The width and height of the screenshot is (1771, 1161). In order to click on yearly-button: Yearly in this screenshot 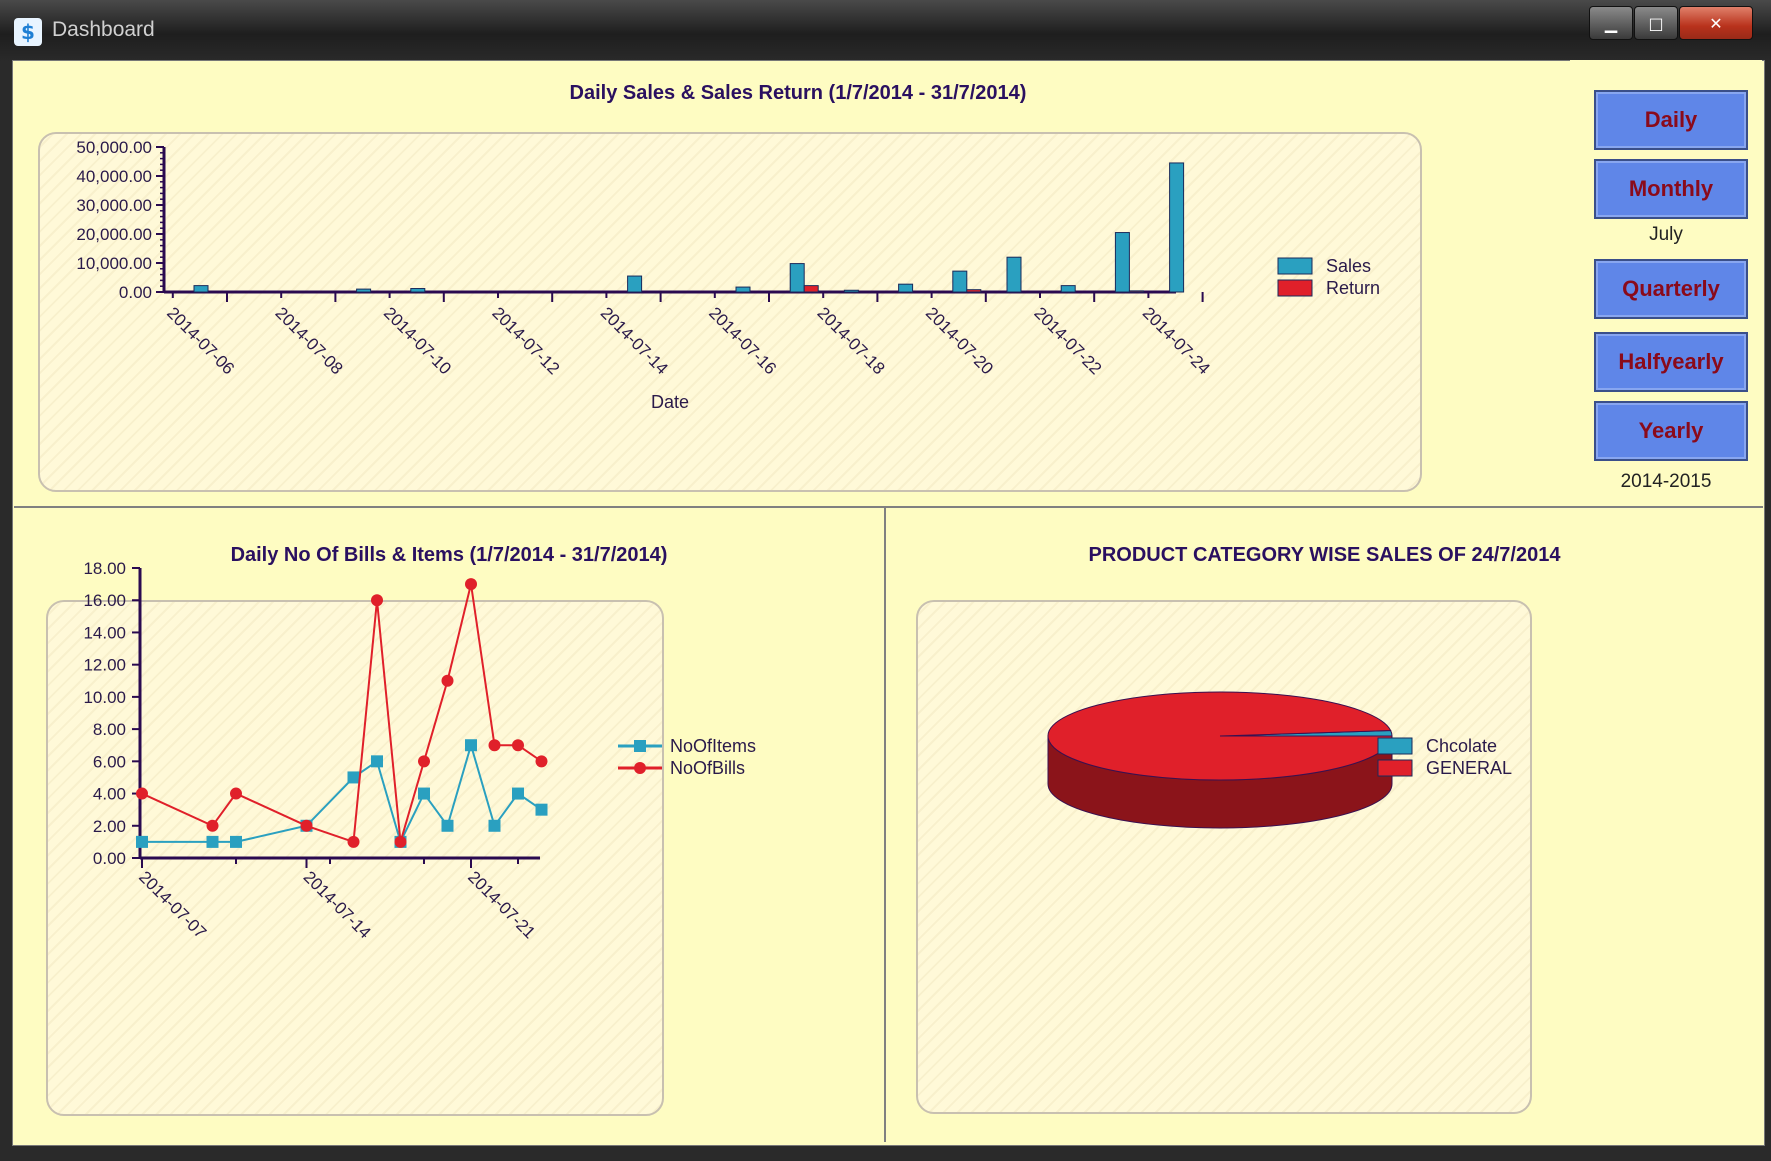, I will do `click(1671, 431)`.